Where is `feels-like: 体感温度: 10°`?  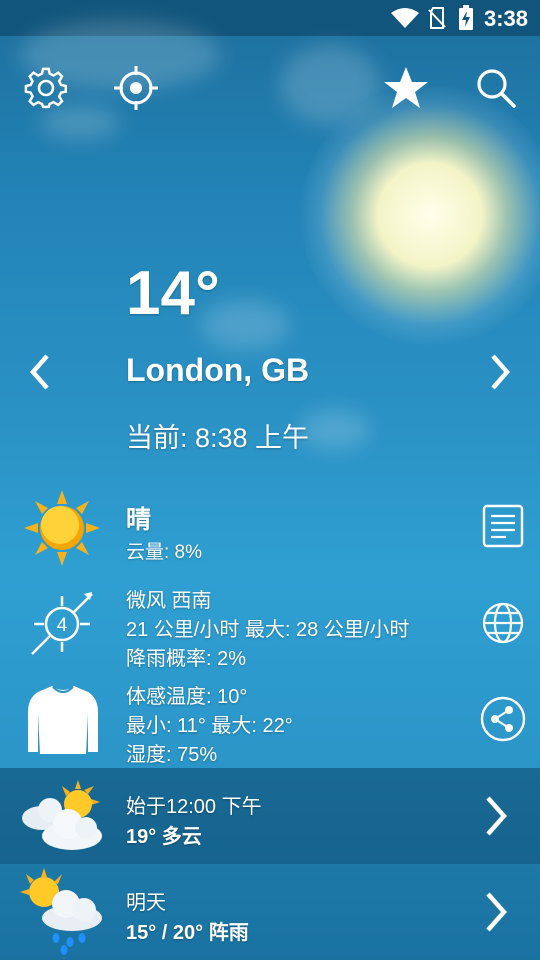
feels-like: 体感温度: 10° is located at coordinates (187, 697).